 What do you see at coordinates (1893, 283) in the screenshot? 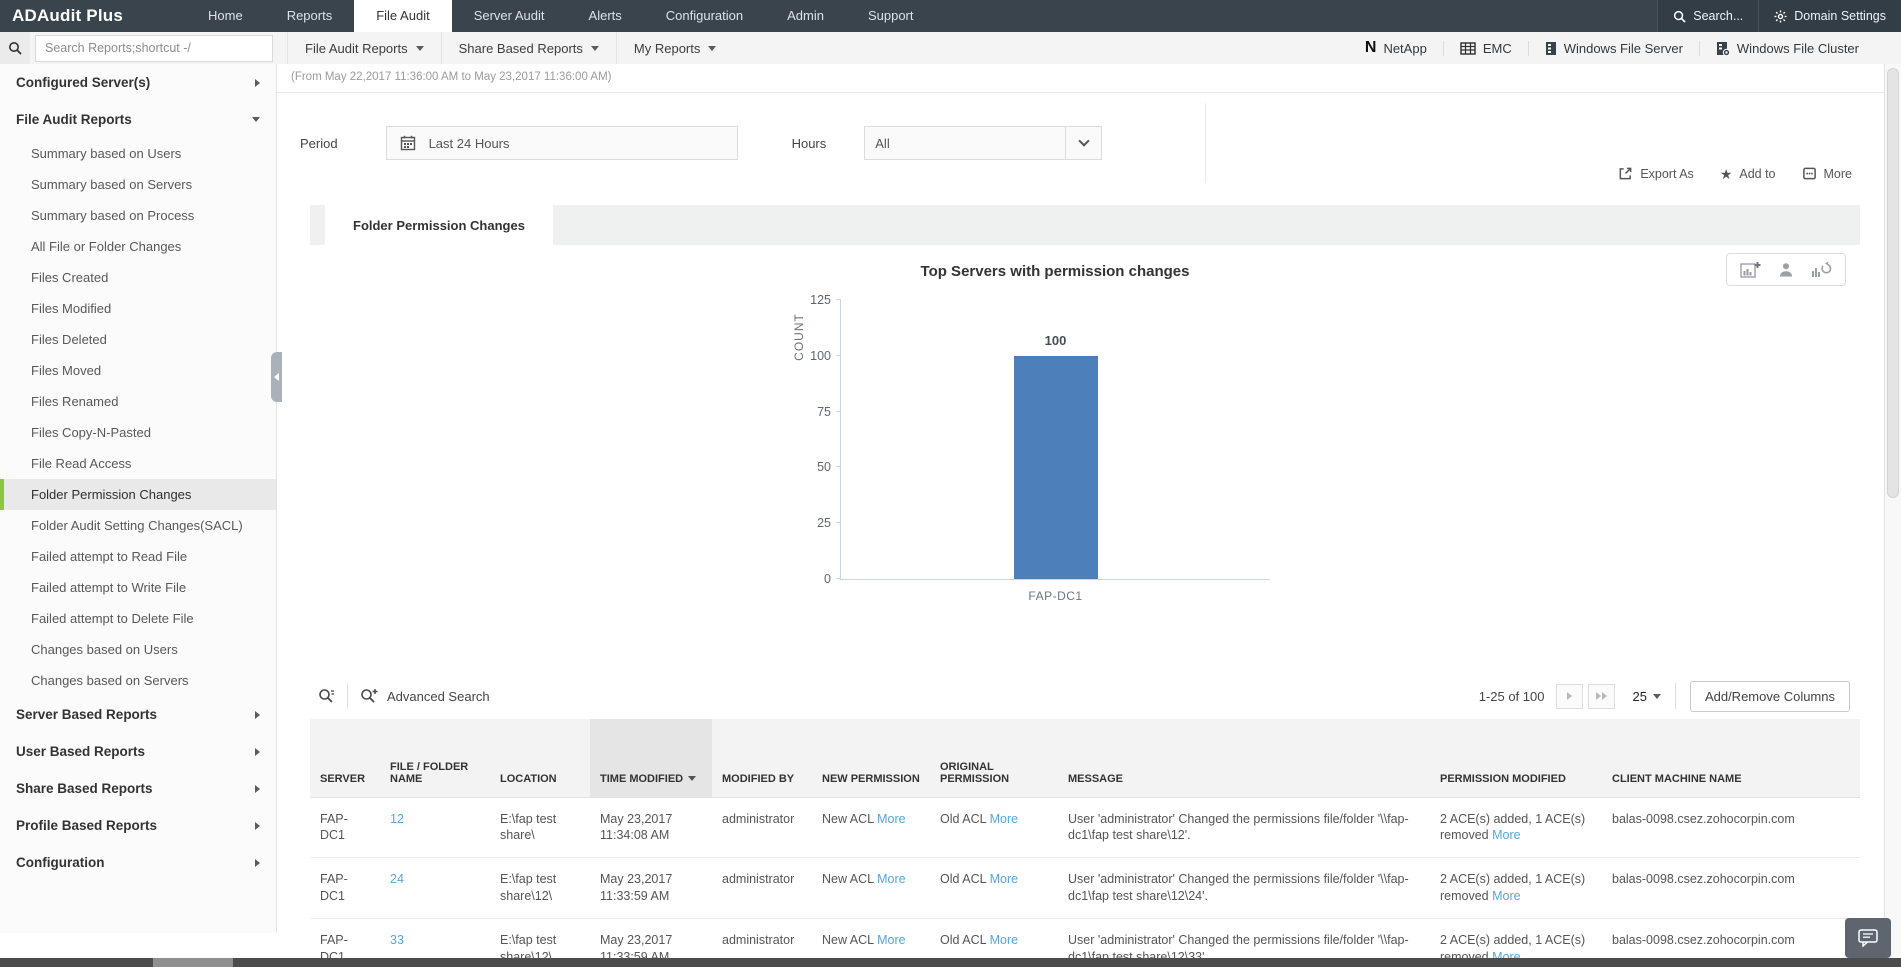
I see `vertical-scrollbar-thumb` at bounding box center [1893, 283].